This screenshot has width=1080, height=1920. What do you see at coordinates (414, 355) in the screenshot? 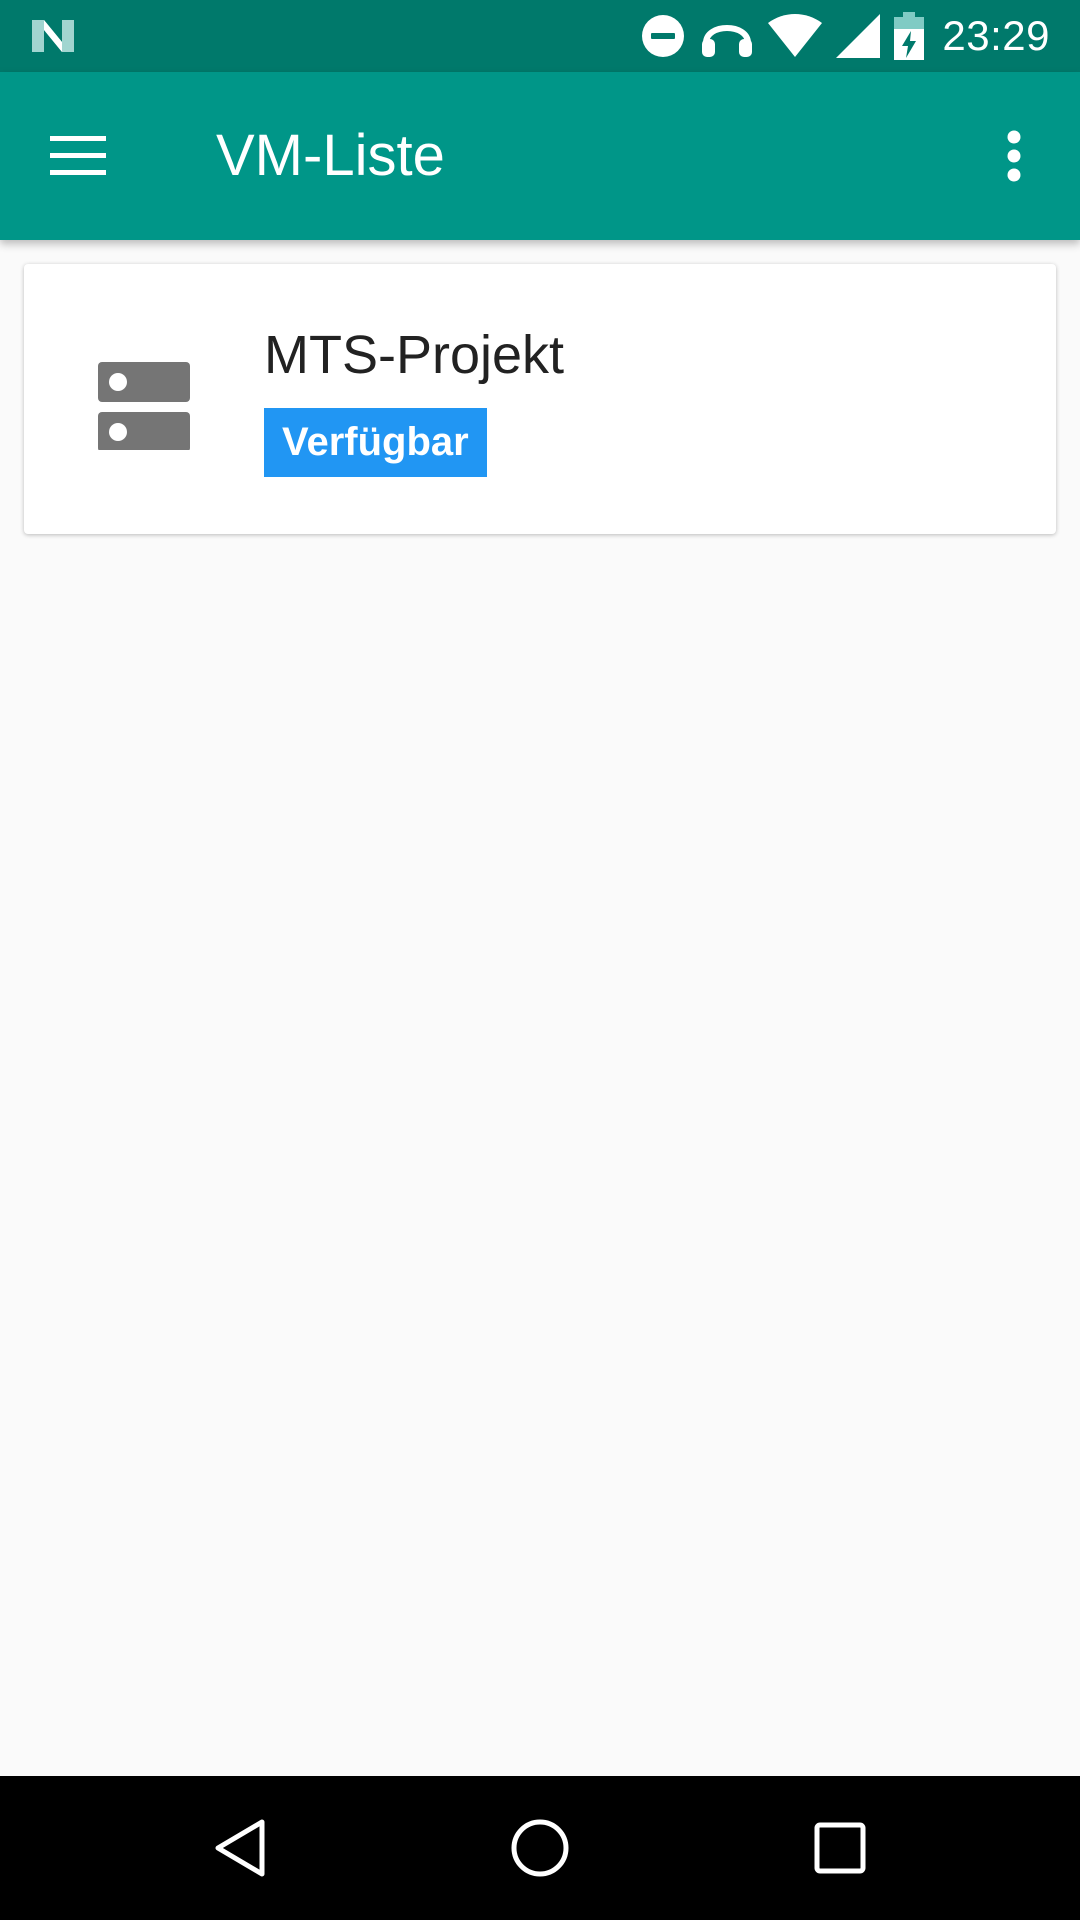
I see `vm-name: MTS-Projekt` at bounding box center [414, 355].